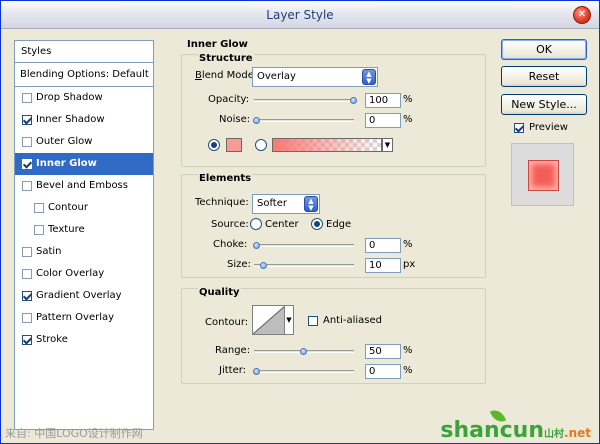 The width and height of the screenshot is (600, 444). I want to click on style-item-label: Texture, so click(66, 229).